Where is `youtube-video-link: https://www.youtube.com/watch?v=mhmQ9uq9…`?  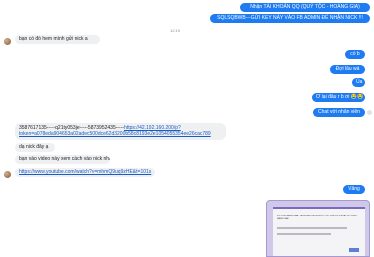 youtube-video-link: https://www.youtube.com/watch?v=mhmQ9uq9… is located at coordinates (85, 172).